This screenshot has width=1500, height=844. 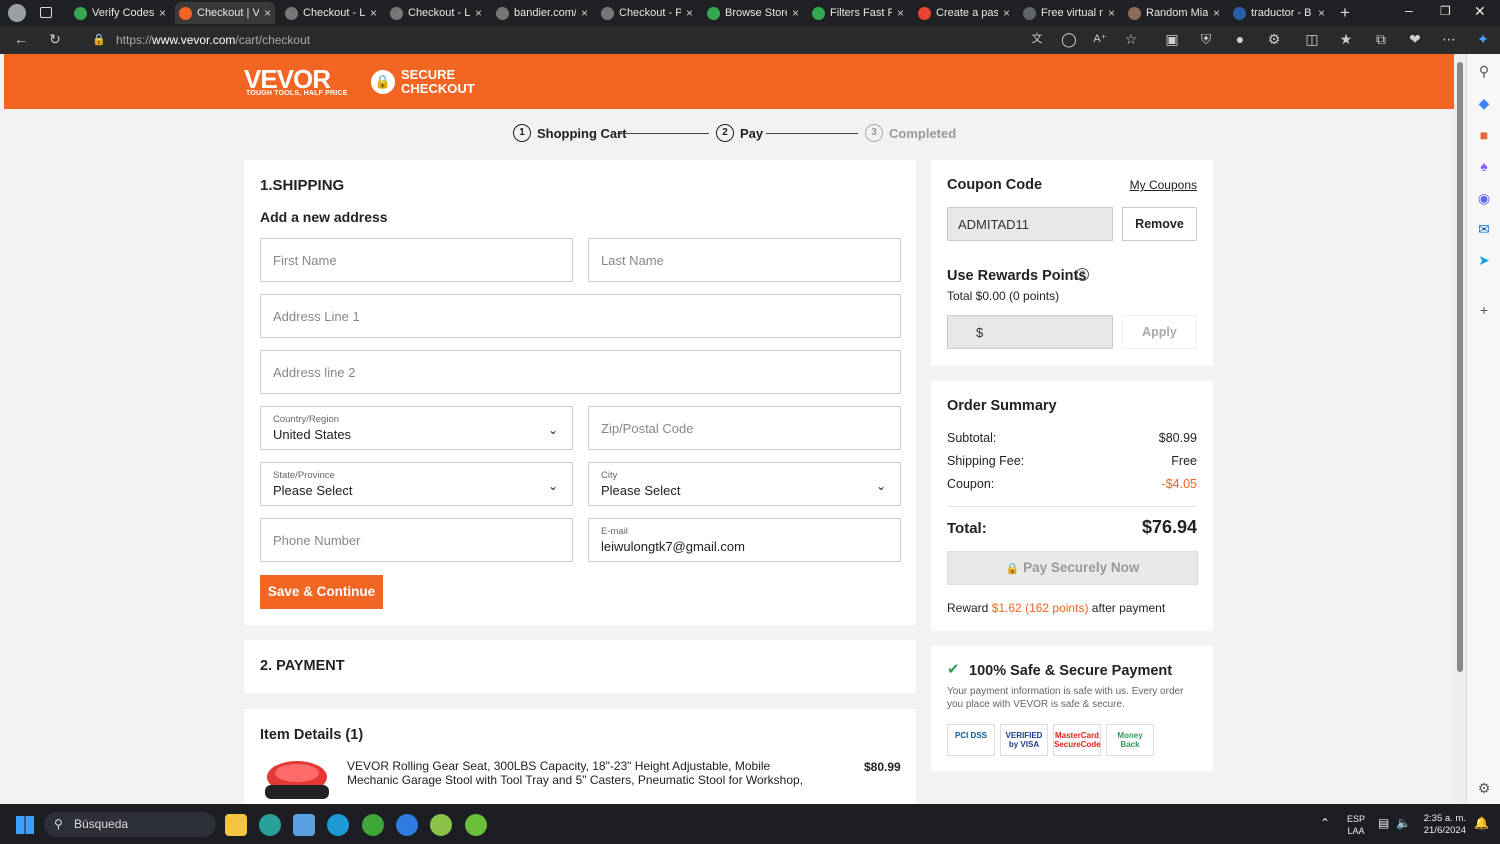 I want to click on language-indicator: ESP LAA, so click(x=1356, y=825).